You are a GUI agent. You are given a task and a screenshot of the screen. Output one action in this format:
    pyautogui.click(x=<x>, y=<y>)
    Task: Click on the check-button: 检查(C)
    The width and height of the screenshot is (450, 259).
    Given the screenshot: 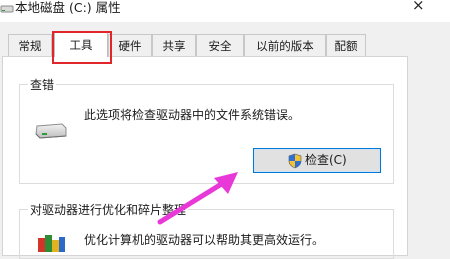 What is the action you would take?
    pyautogui.click(x=317, y=160)
    